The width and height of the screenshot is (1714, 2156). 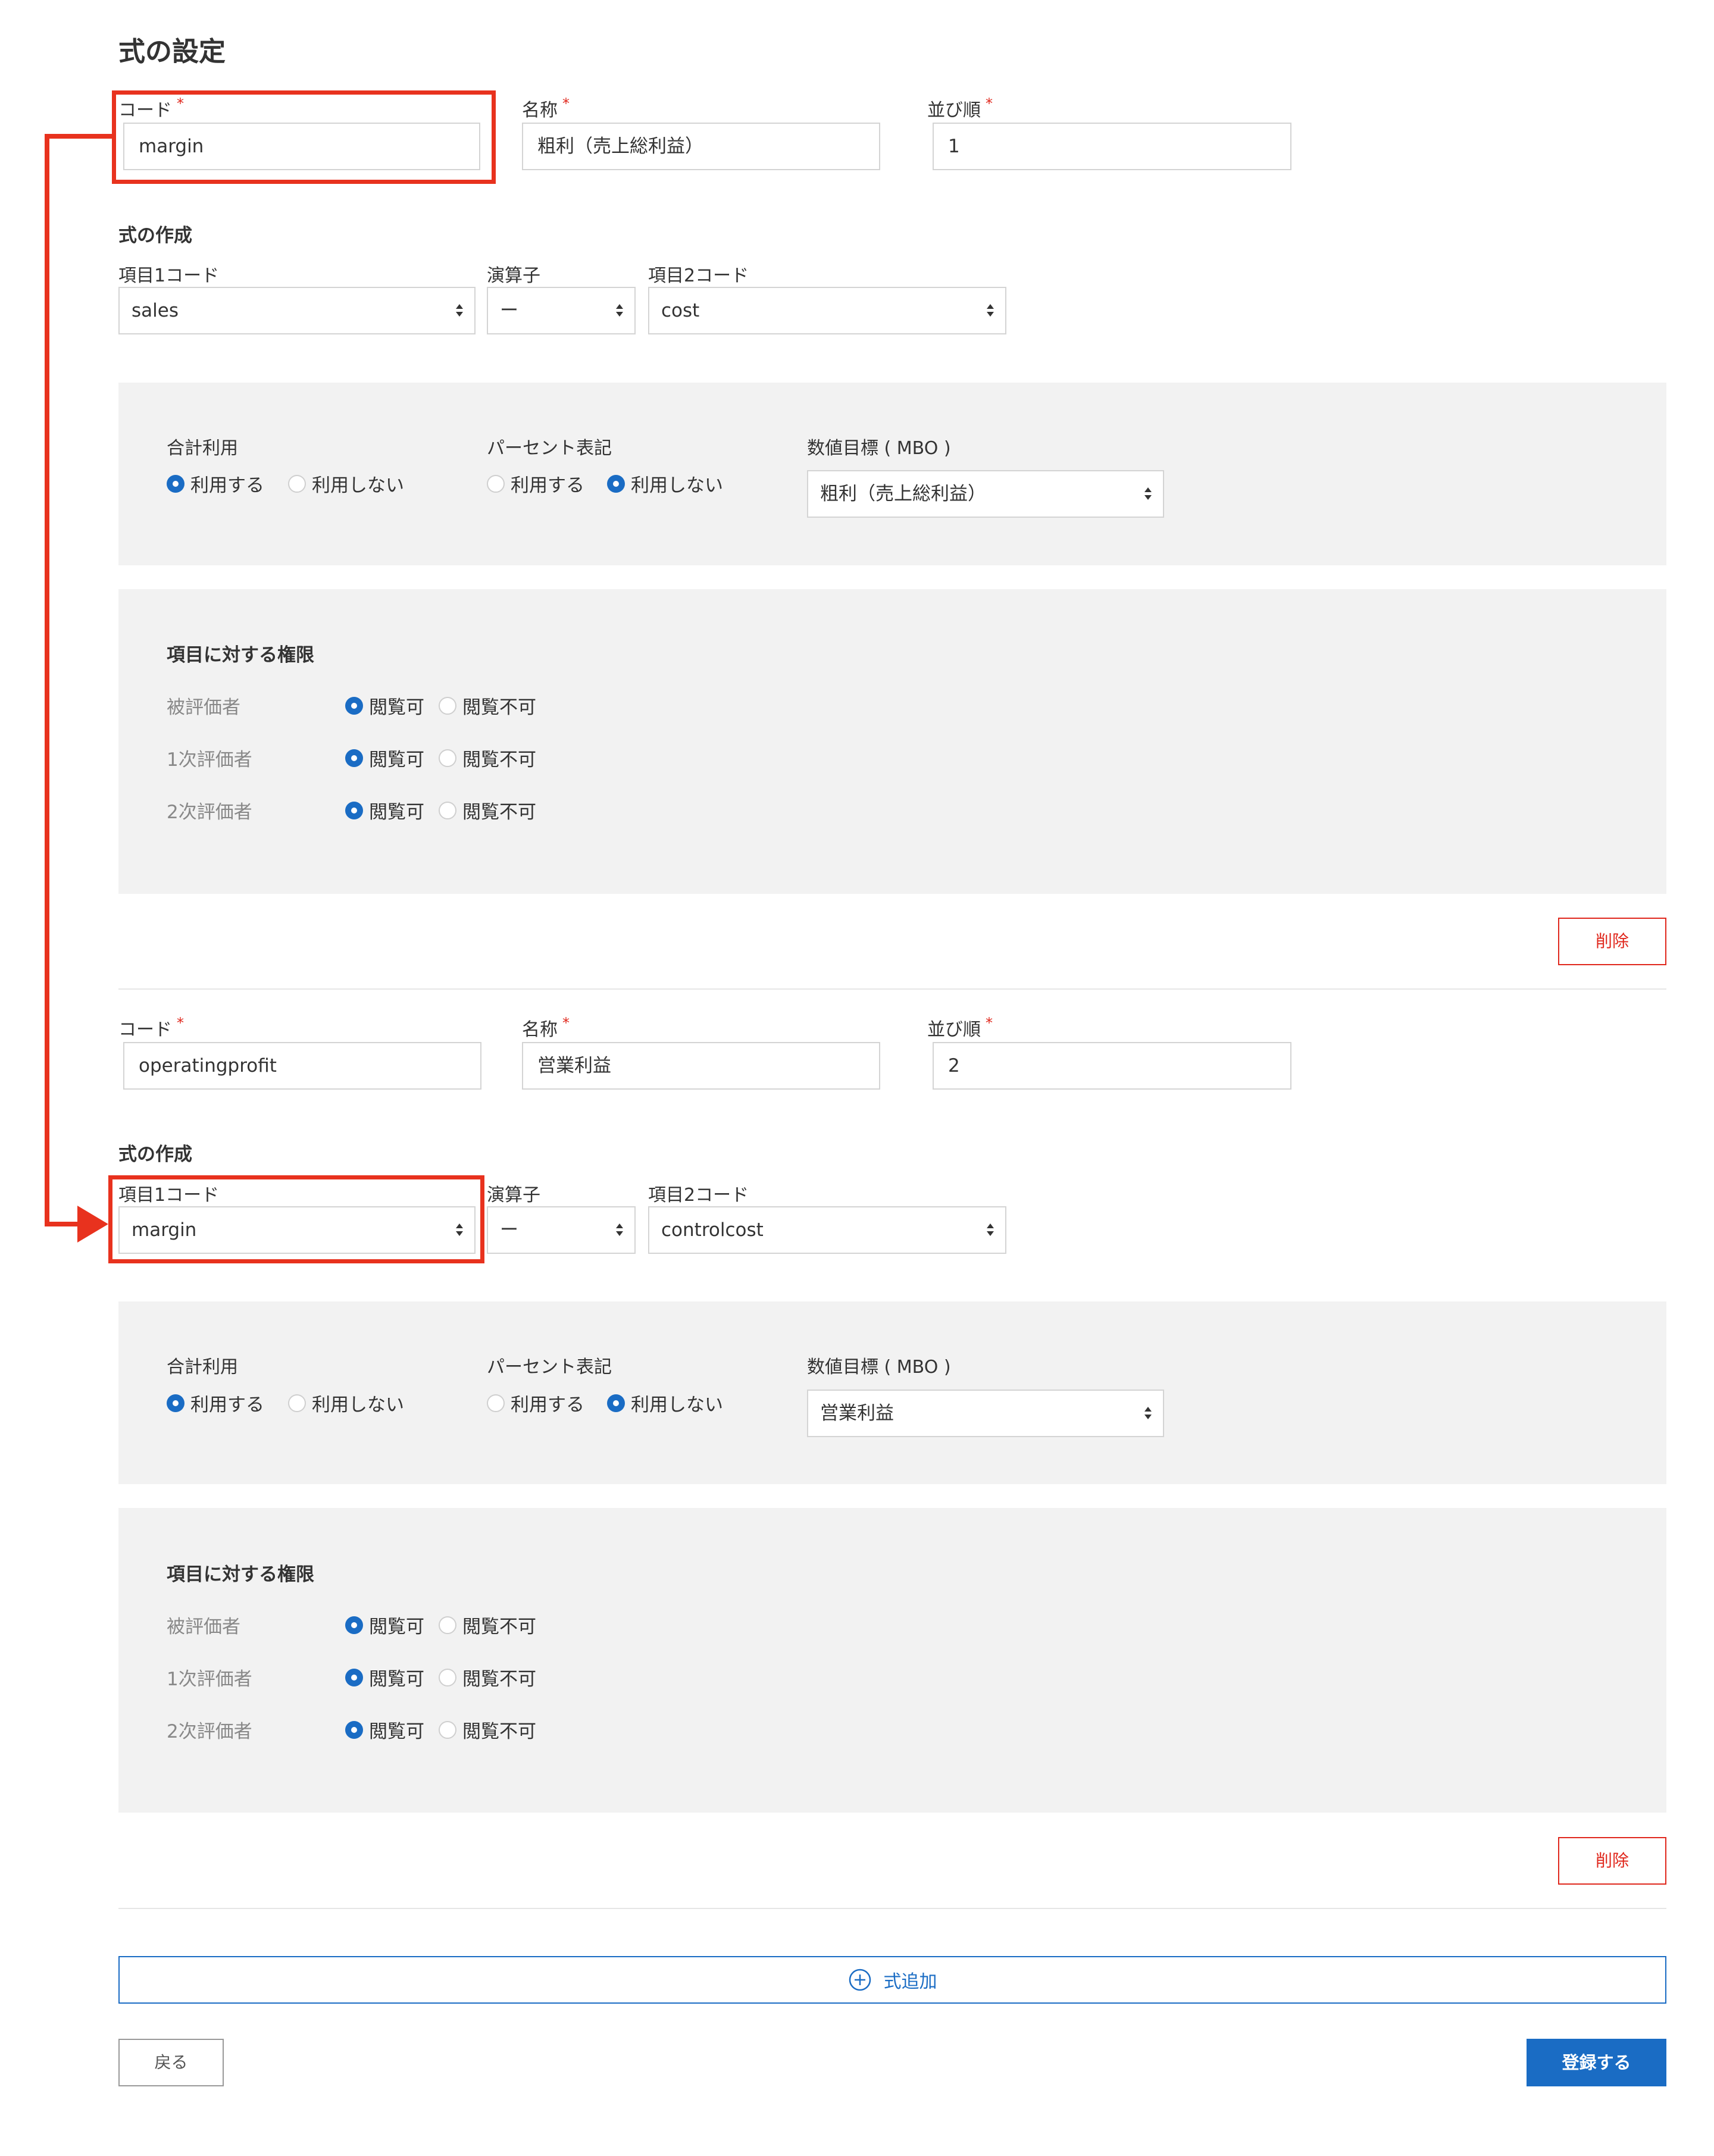 What do you see at coordinates (171, 2062) in the screenshot?
I see `back-button: 戻る` at bounding box center [171, 2062].